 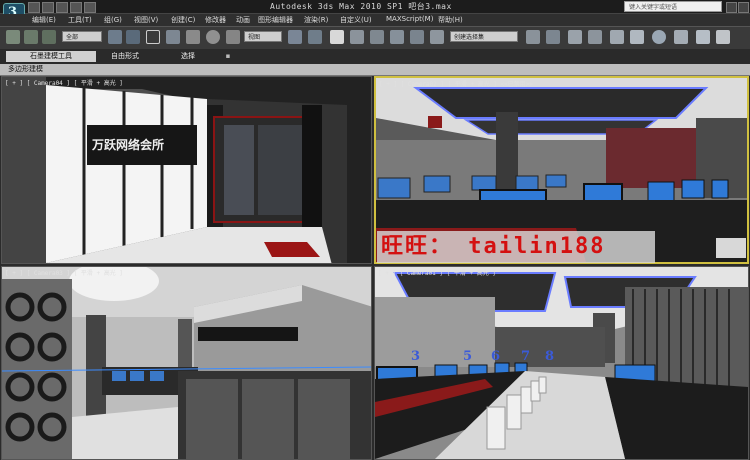 I want to click on undo-icon, so click(x=76, y=7).